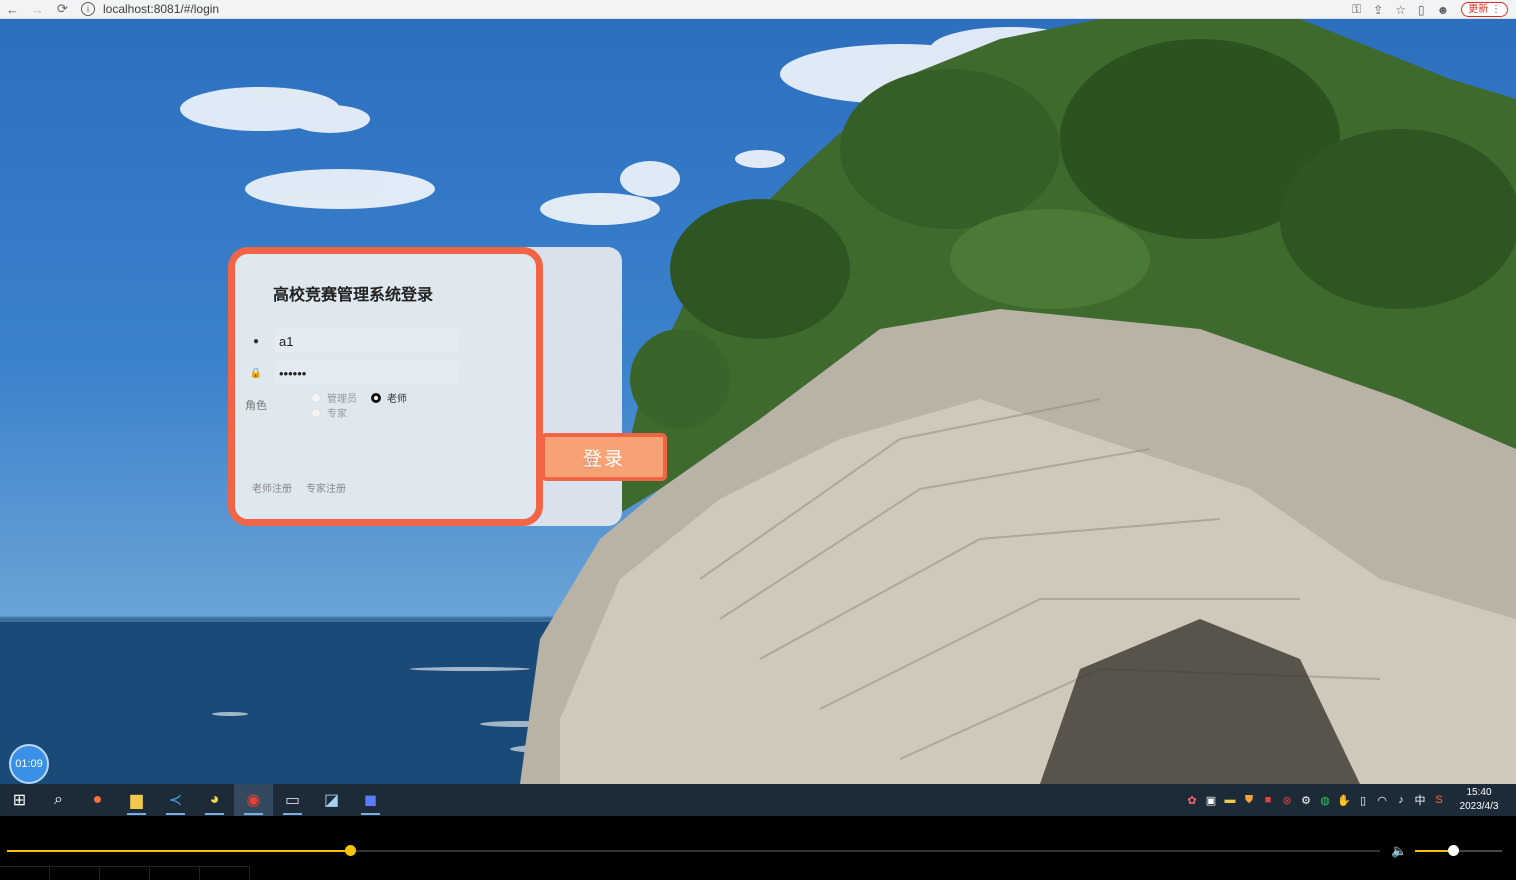  What do you see at coordinates (1315, 800) in the screenshot?
I see `system-tray: ✿ ▣ ▬ ⛊ ■ ⊛ ⚙ ◍ ✋ ▯ ◠ ♪ 中 S` at bounding box center [1315, 800].